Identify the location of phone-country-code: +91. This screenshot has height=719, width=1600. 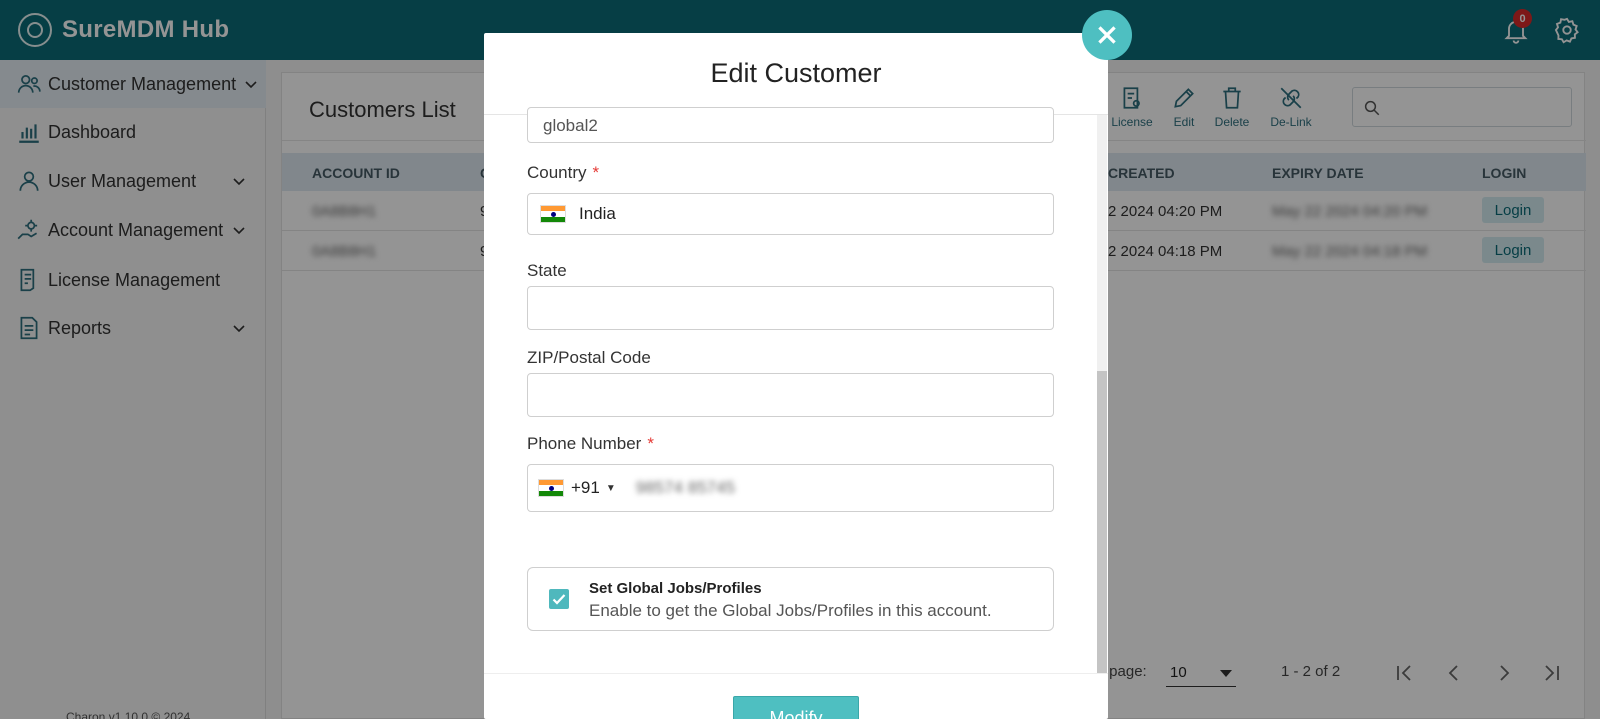
(585, 488).